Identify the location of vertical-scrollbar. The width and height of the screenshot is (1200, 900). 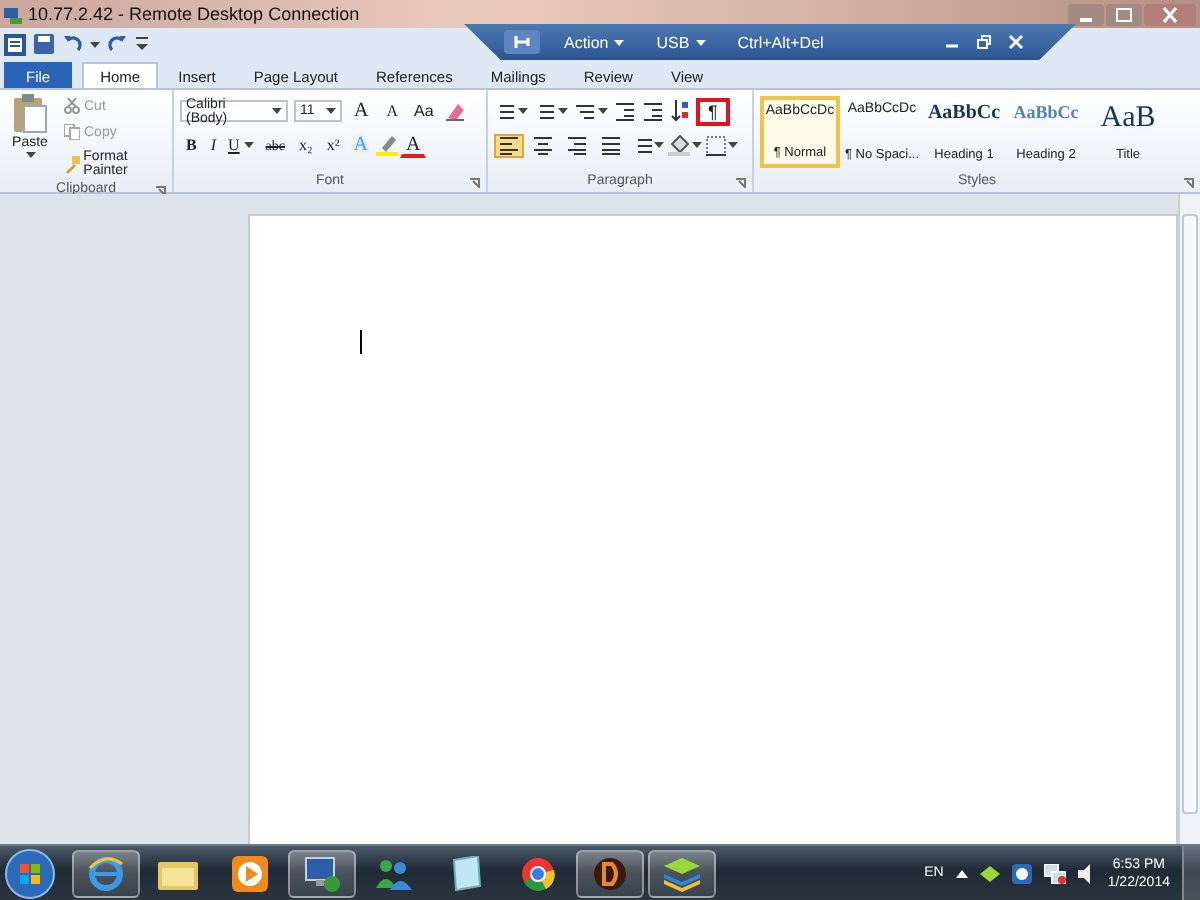
(1189, 519).